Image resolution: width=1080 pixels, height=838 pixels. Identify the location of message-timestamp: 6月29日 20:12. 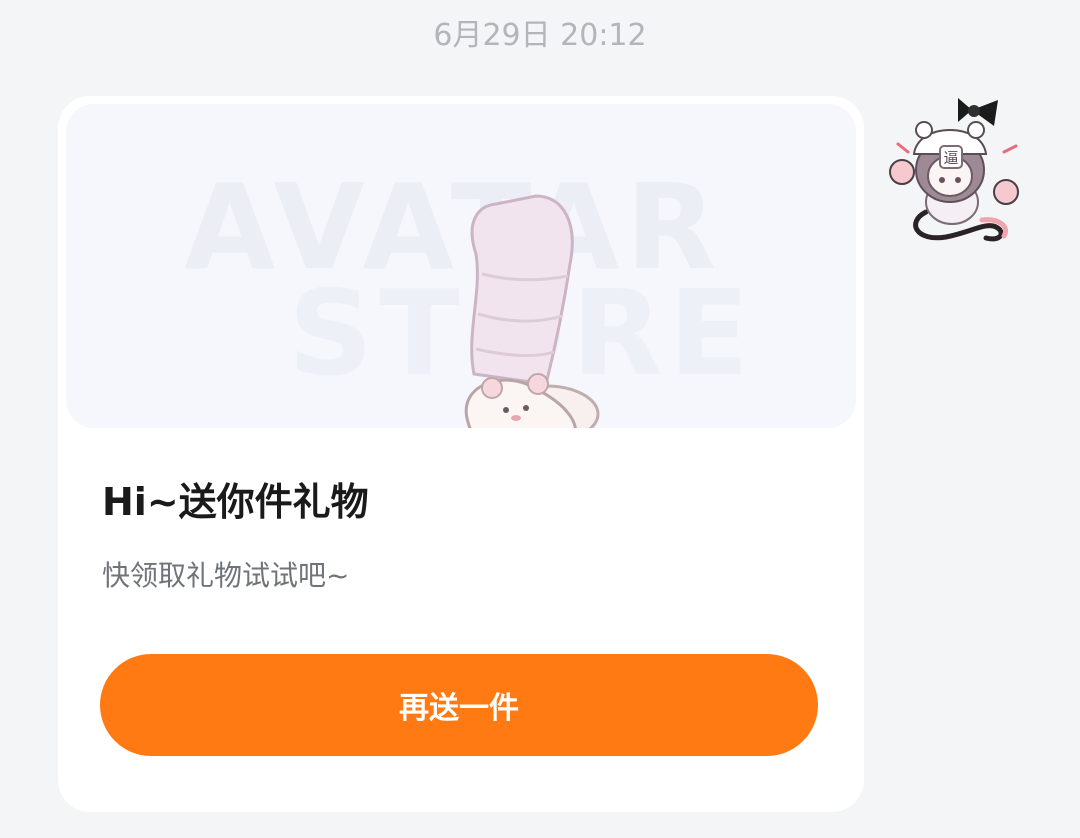
(540, 35).